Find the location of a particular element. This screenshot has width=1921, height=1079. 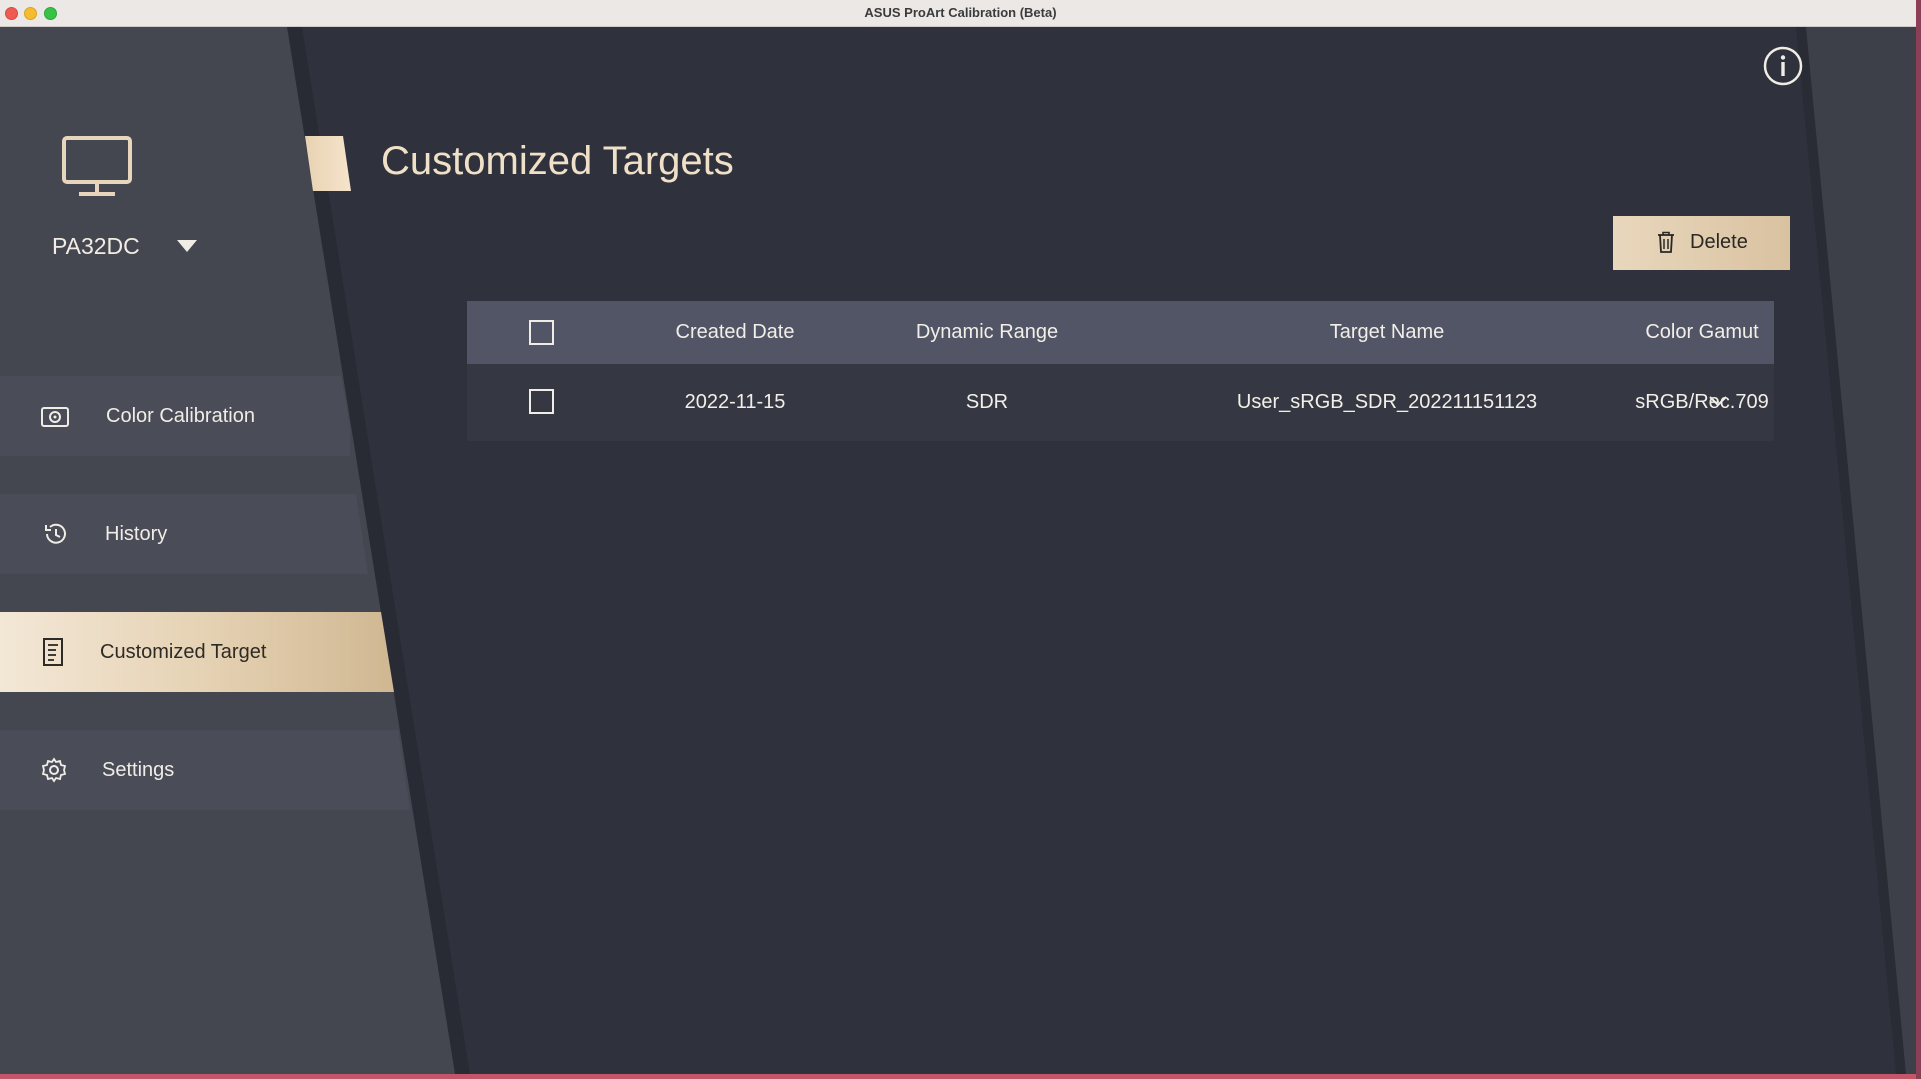

delete-button-label: Delete is located at coordinates (1719, 242).